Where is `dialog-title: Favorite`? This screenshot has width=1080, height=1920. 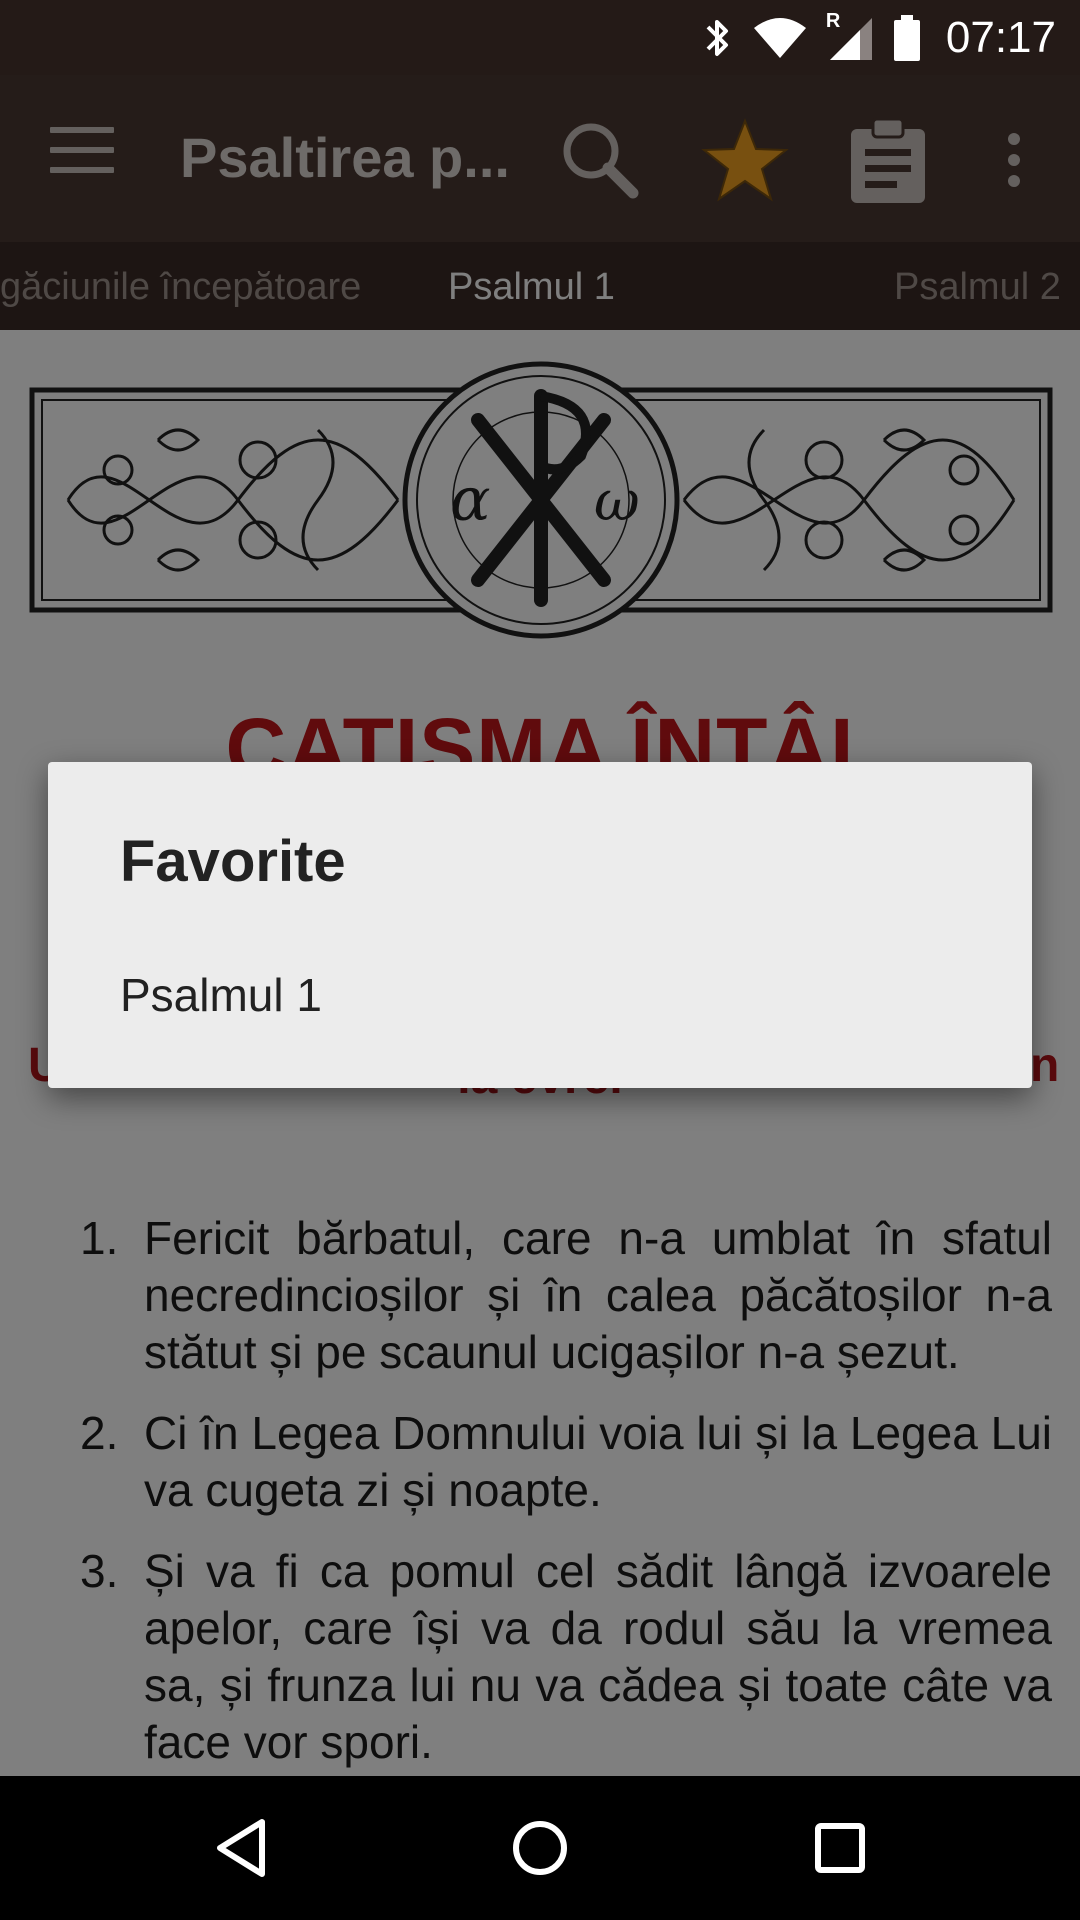 dialog-title: Favorite is located at coordinates (233, 861).